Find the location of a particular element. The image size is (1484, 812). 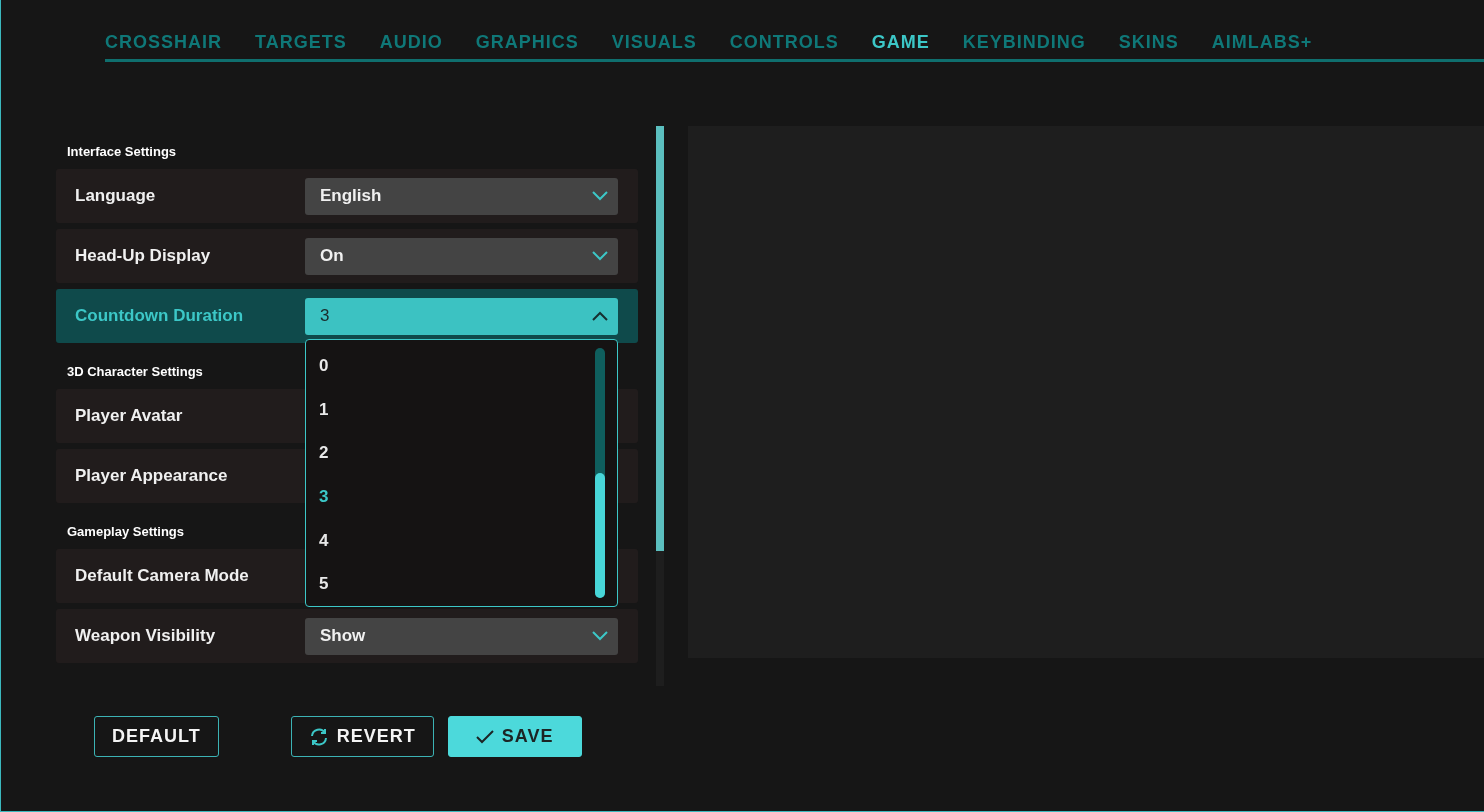

dropdown-option: 2 is located at coordinates (324, 453).